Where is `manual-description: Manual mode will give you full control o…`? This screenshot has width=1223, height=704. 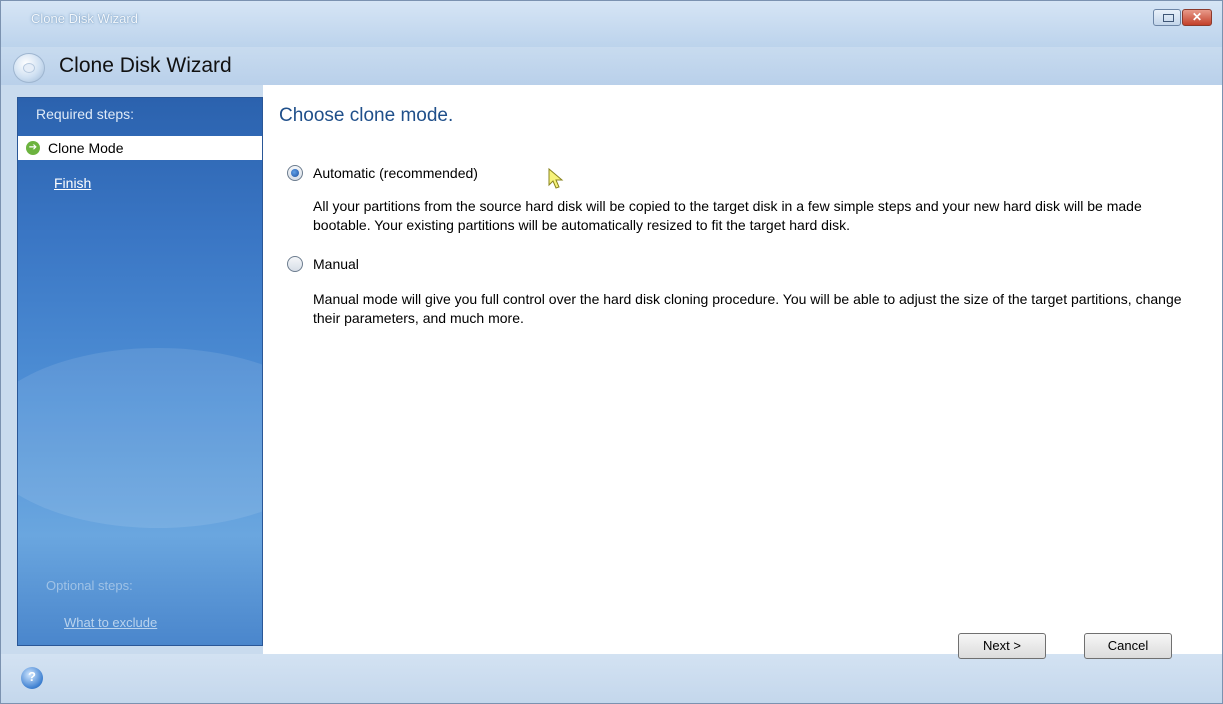 manual-description: Manual mode will give you full control o… is located at coordinates (747, 308).